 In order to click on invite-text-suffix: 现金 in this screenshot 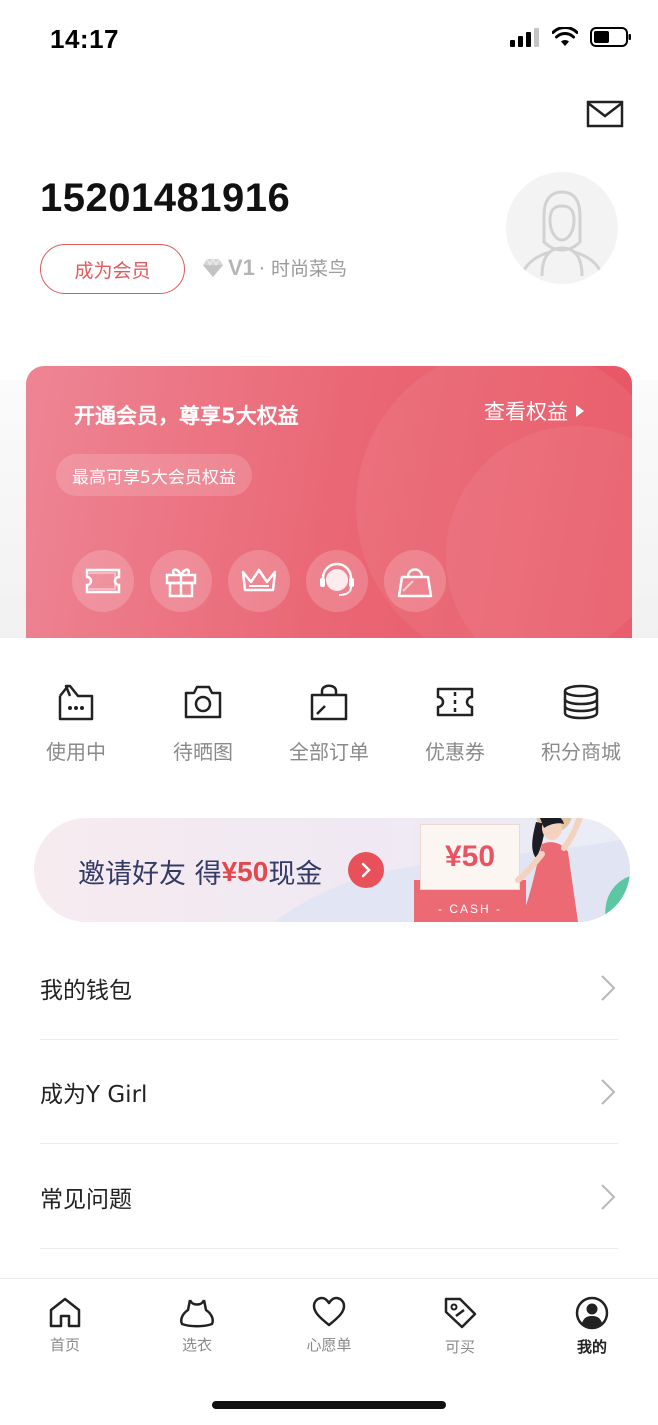, I will do `click(295, 874)`.